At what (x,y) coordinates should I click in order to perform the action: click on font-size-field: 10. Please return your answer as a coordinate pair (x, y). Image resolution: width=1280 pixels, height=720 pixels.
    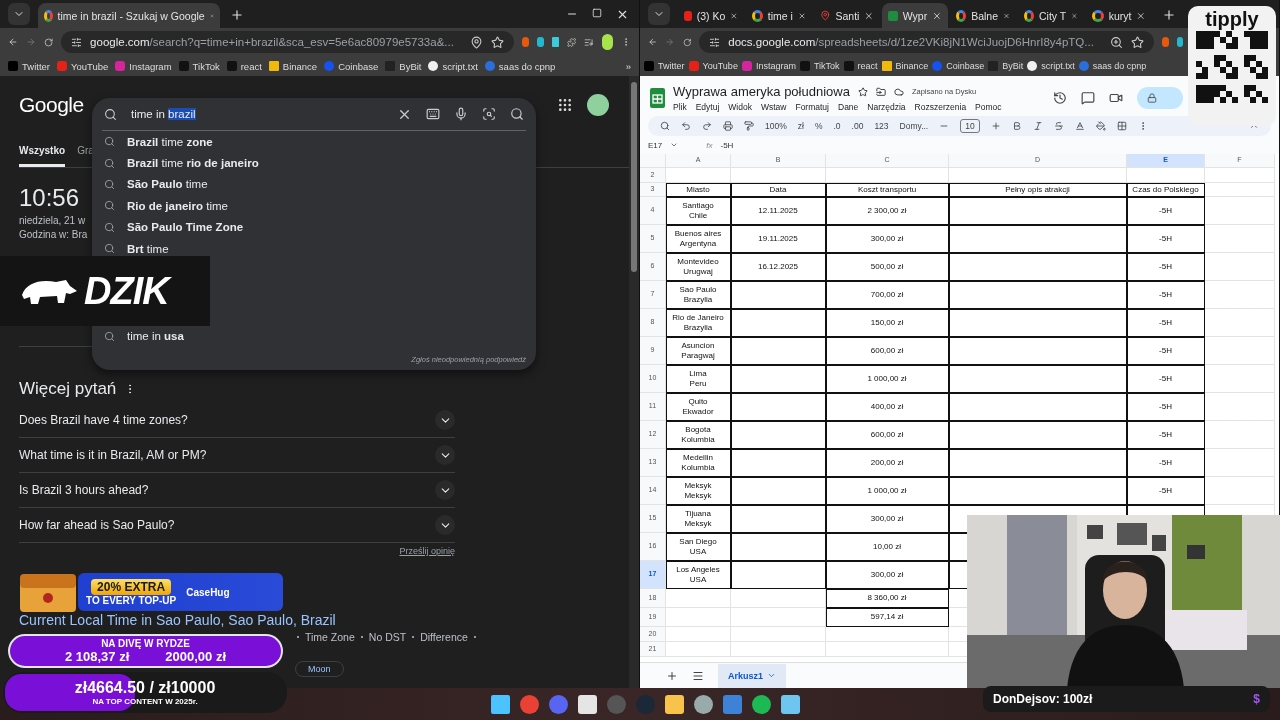
    Looking at the image, I should click on (970, 126).